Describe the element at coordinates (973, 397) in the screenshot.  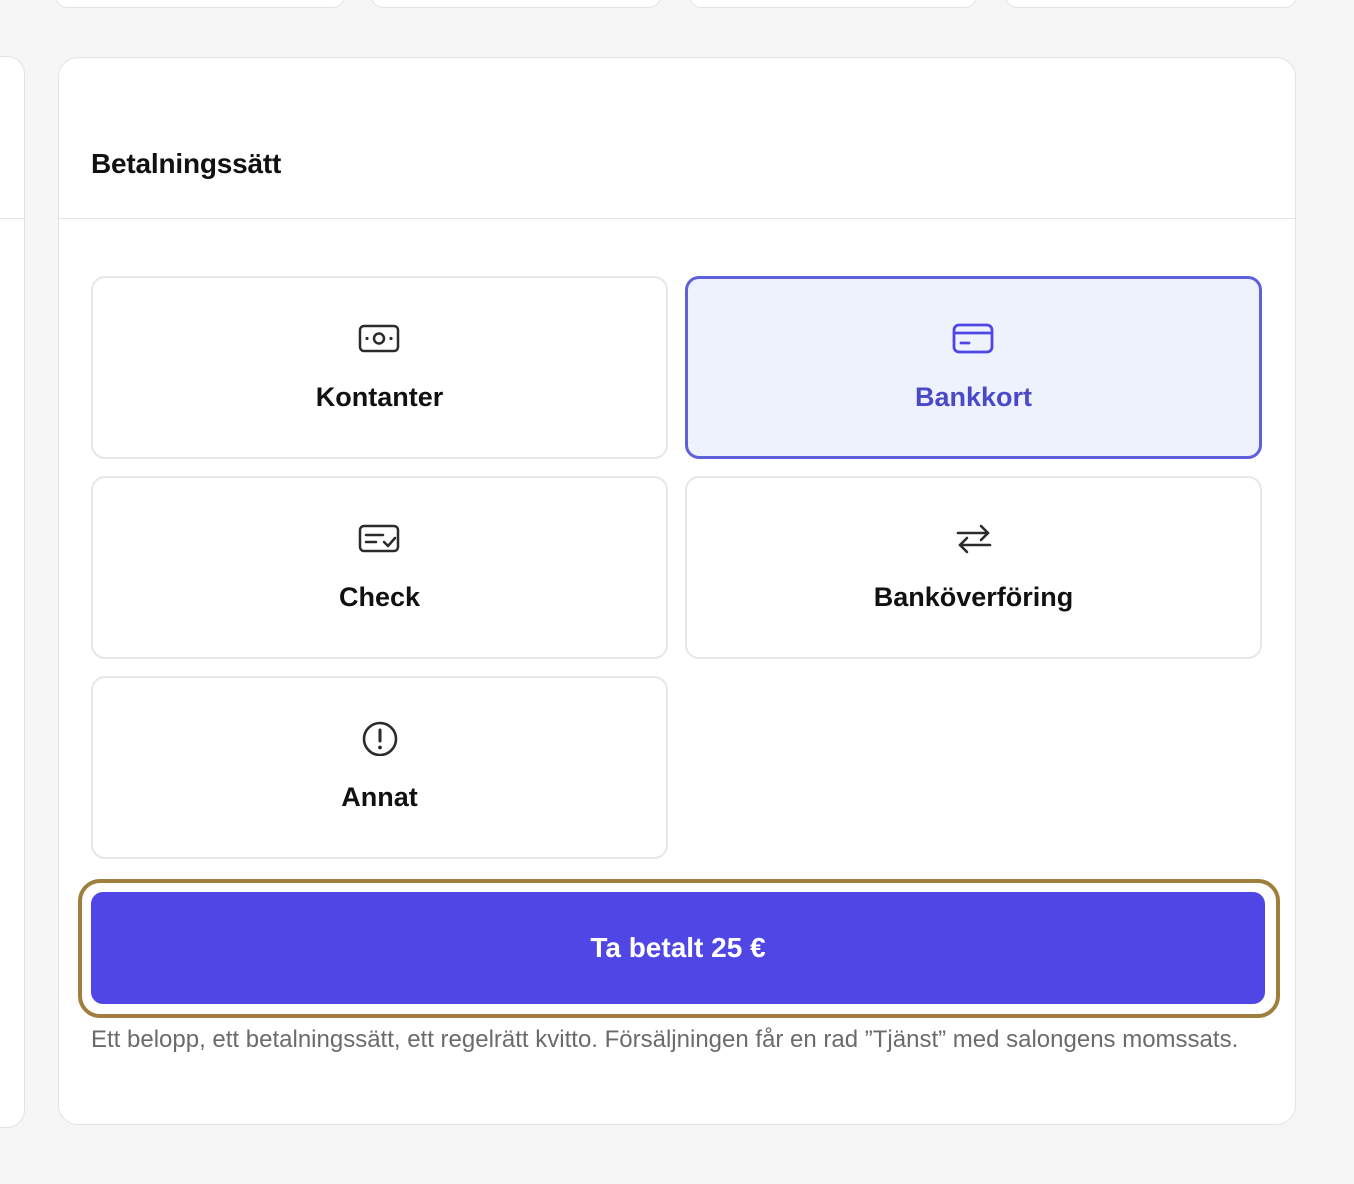
I see `payment-option-label: Bankkort` at that location.